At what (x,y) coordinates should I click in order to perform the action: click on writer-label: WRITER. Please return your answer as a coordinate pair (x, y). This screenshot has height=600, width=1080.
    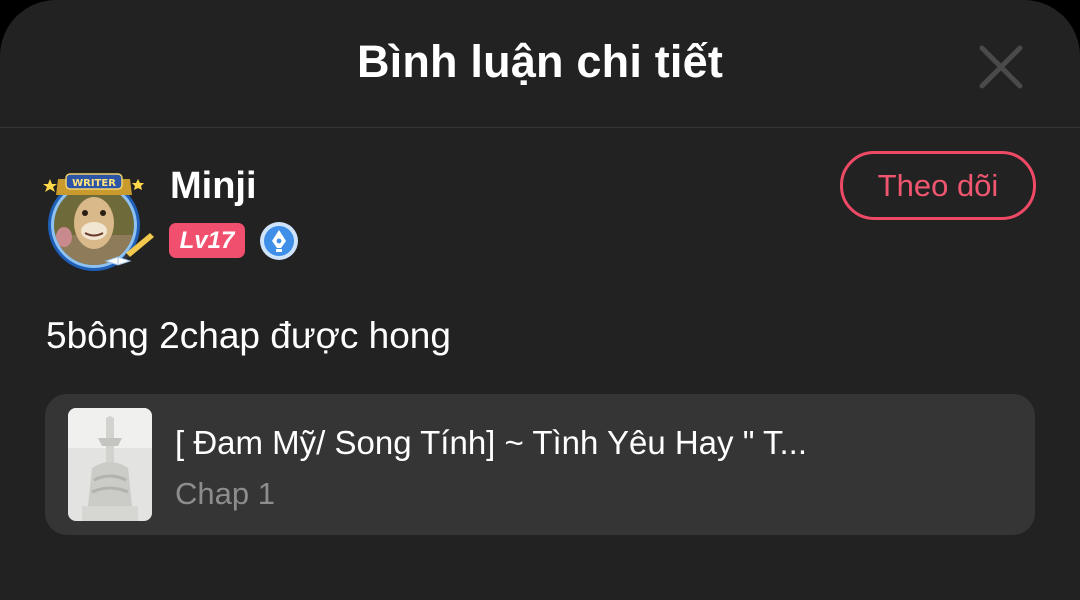
    Looking at the image, I should click on (94, 183).